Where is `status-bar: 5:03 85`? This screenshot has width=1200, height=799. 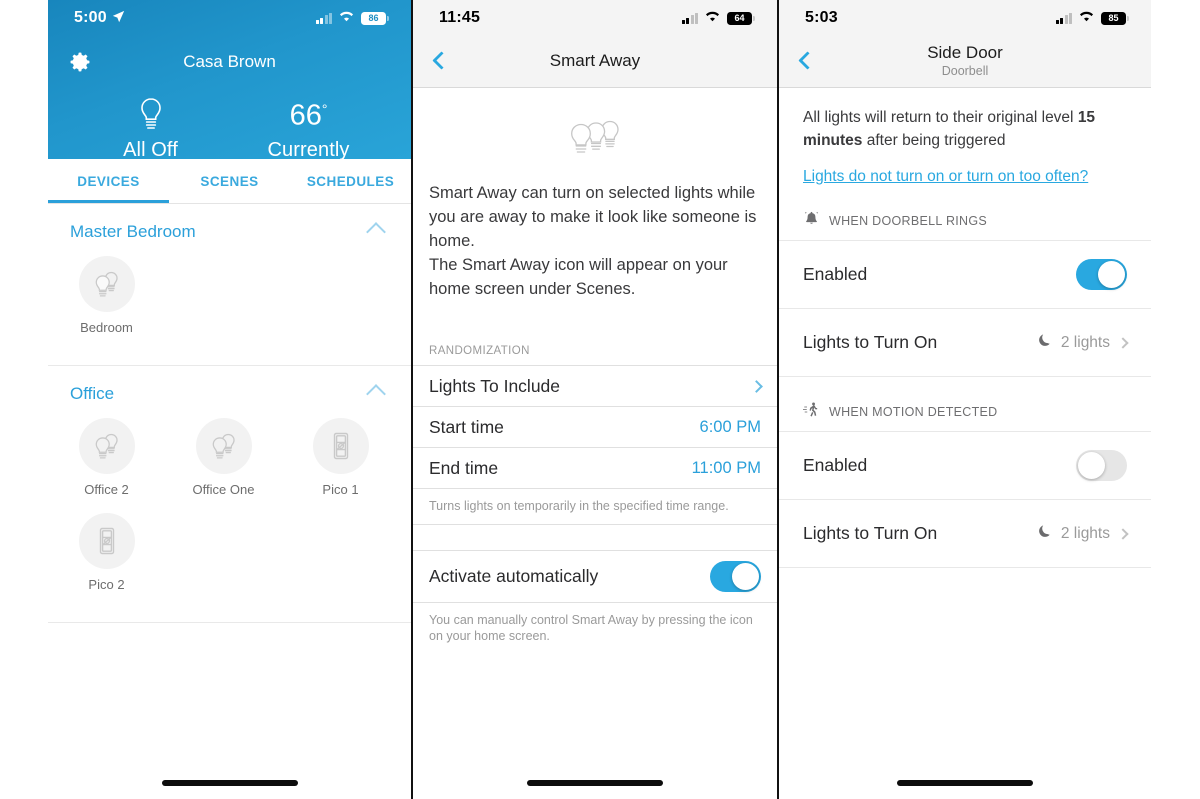
status-bar: 5:03 85 is located at coordinates (965, 17).